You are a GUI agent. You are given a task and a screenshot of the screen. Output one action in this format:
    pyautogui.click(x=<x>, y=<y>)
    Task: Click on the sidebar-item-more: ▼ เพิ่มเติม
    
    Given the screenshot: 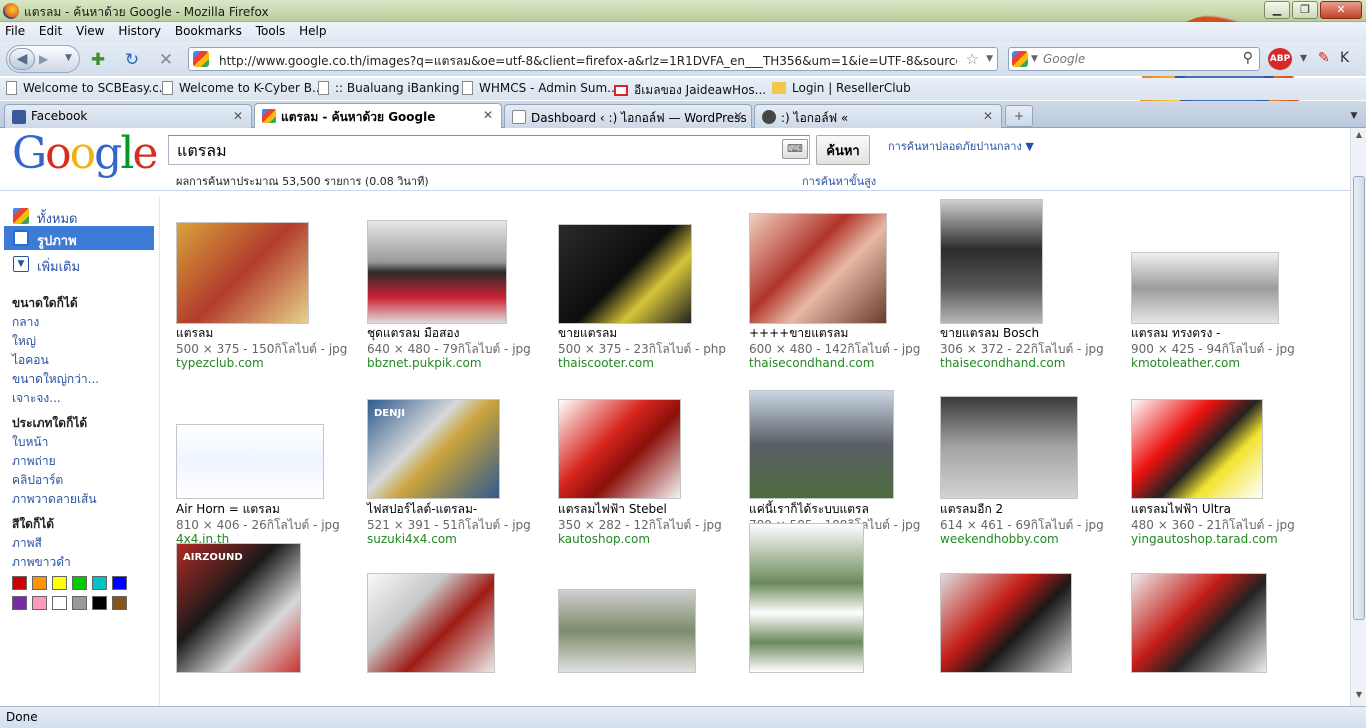 What is the action you would take?
    pyautogui.click(x=79, y=264)
    